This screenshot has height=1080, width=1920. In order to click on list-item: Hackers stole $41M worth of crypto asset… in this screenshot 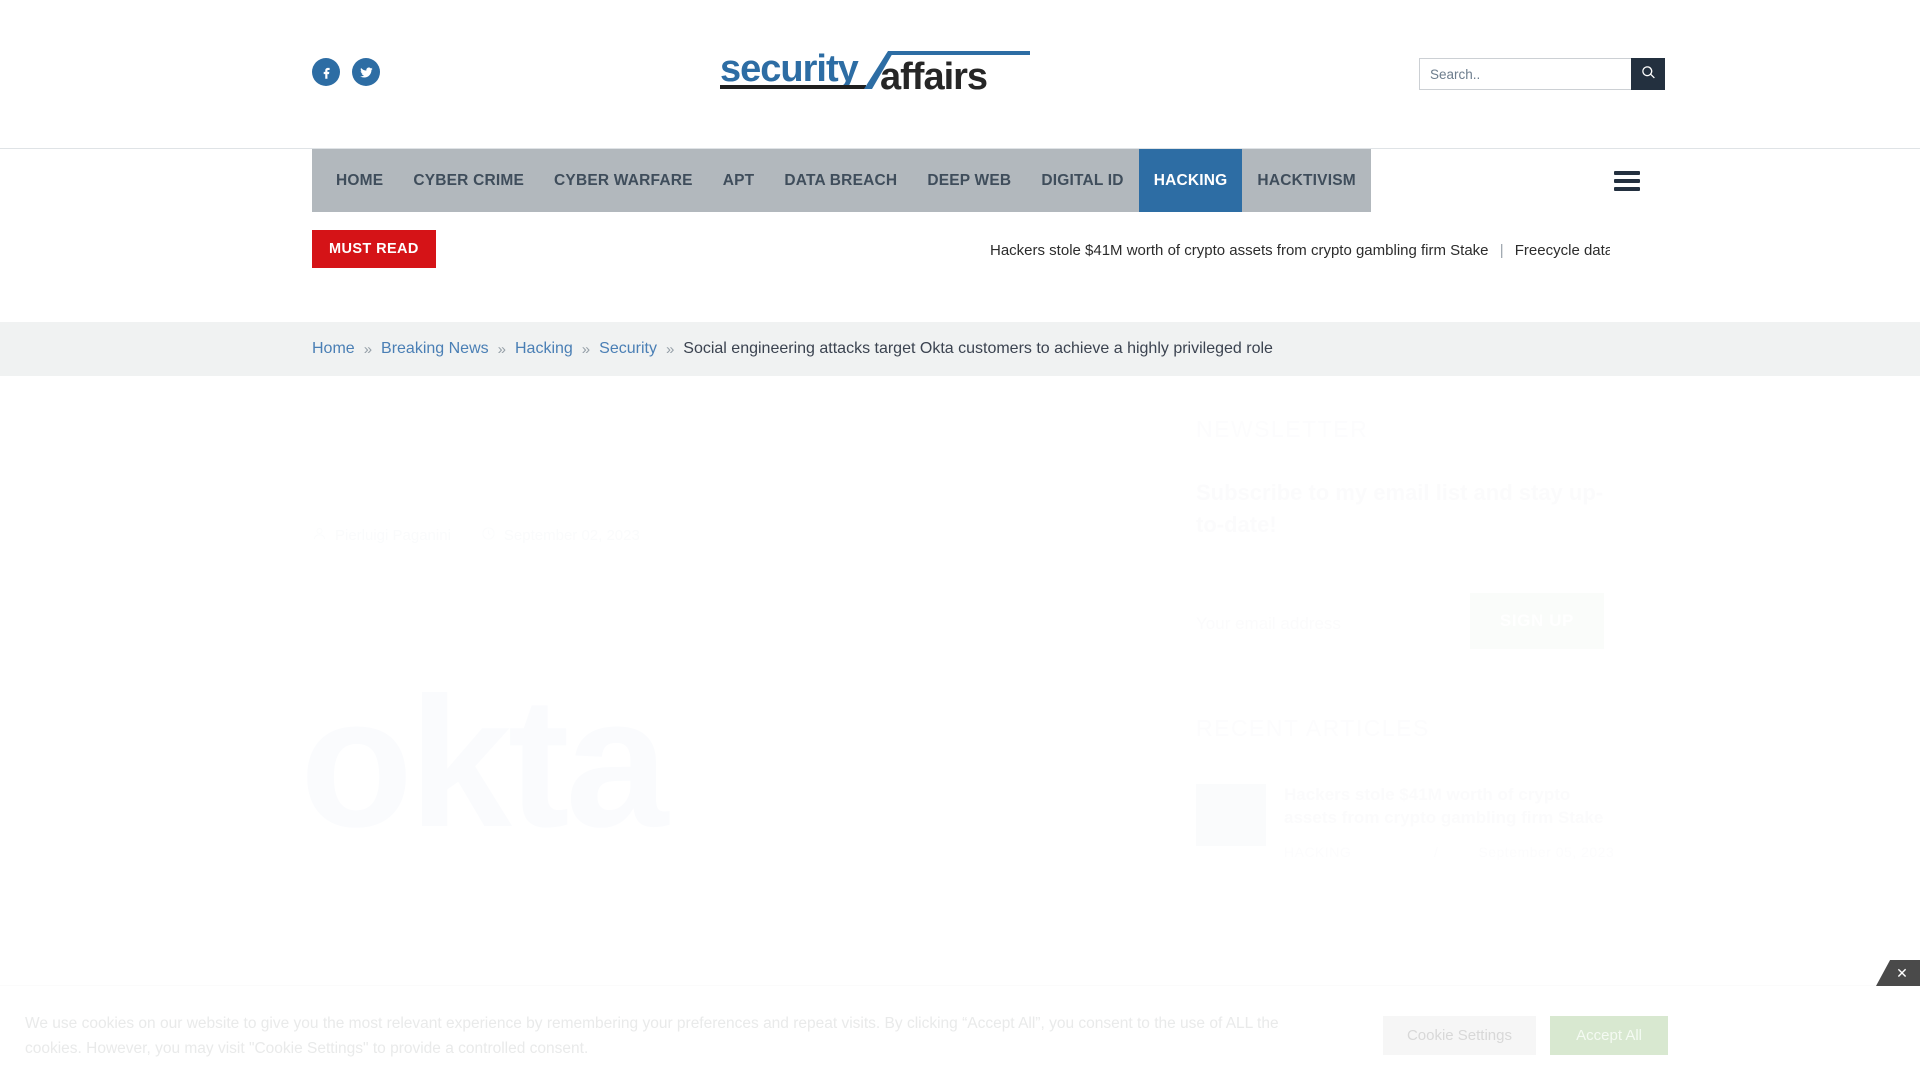, I will do `click(1406, 821)`.